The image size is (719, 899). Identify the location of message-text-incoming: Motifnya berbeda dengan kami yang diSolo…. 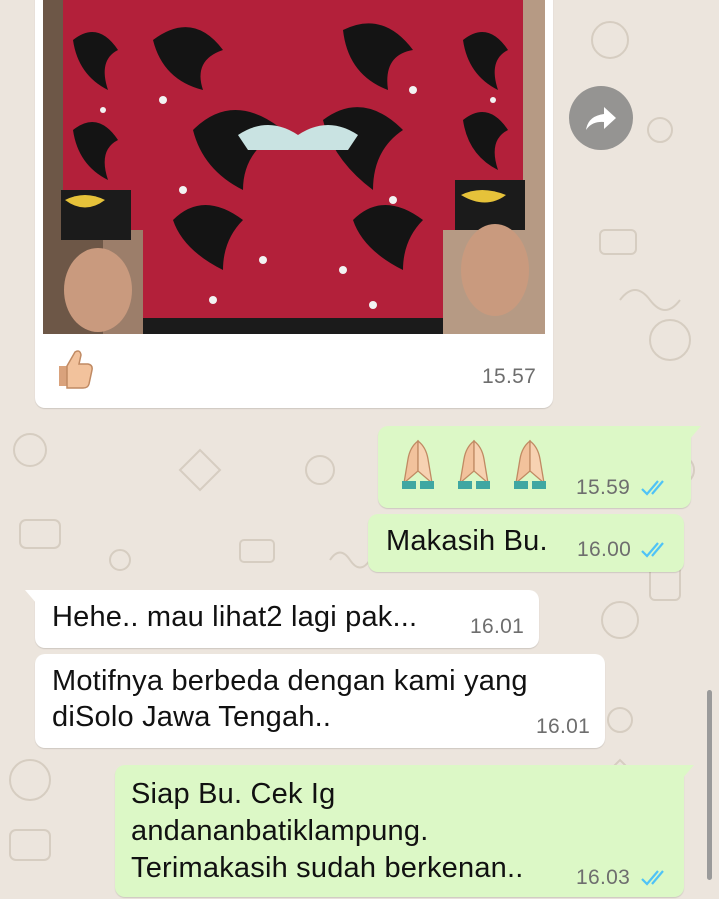
(320, 701).